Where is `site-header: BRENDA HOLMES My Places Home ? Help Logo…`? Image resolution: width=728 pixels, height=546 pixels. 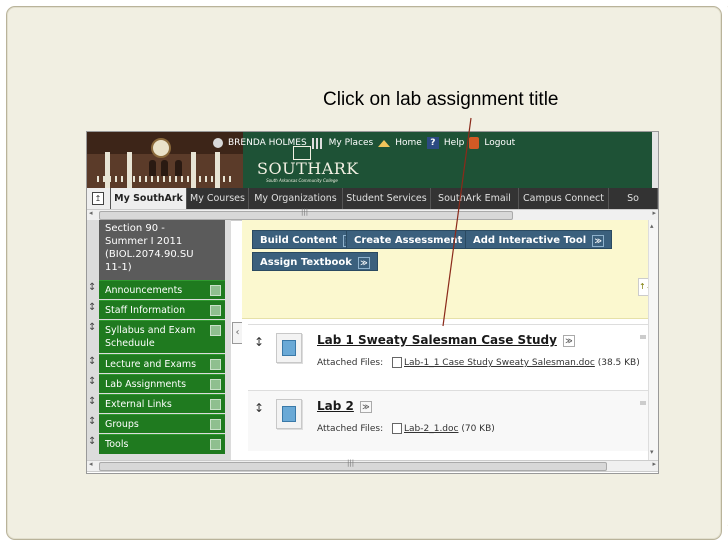
site-header: BRENDA HOLMES My Places Home ? Help Logo… is located at coordinates (372, 160).